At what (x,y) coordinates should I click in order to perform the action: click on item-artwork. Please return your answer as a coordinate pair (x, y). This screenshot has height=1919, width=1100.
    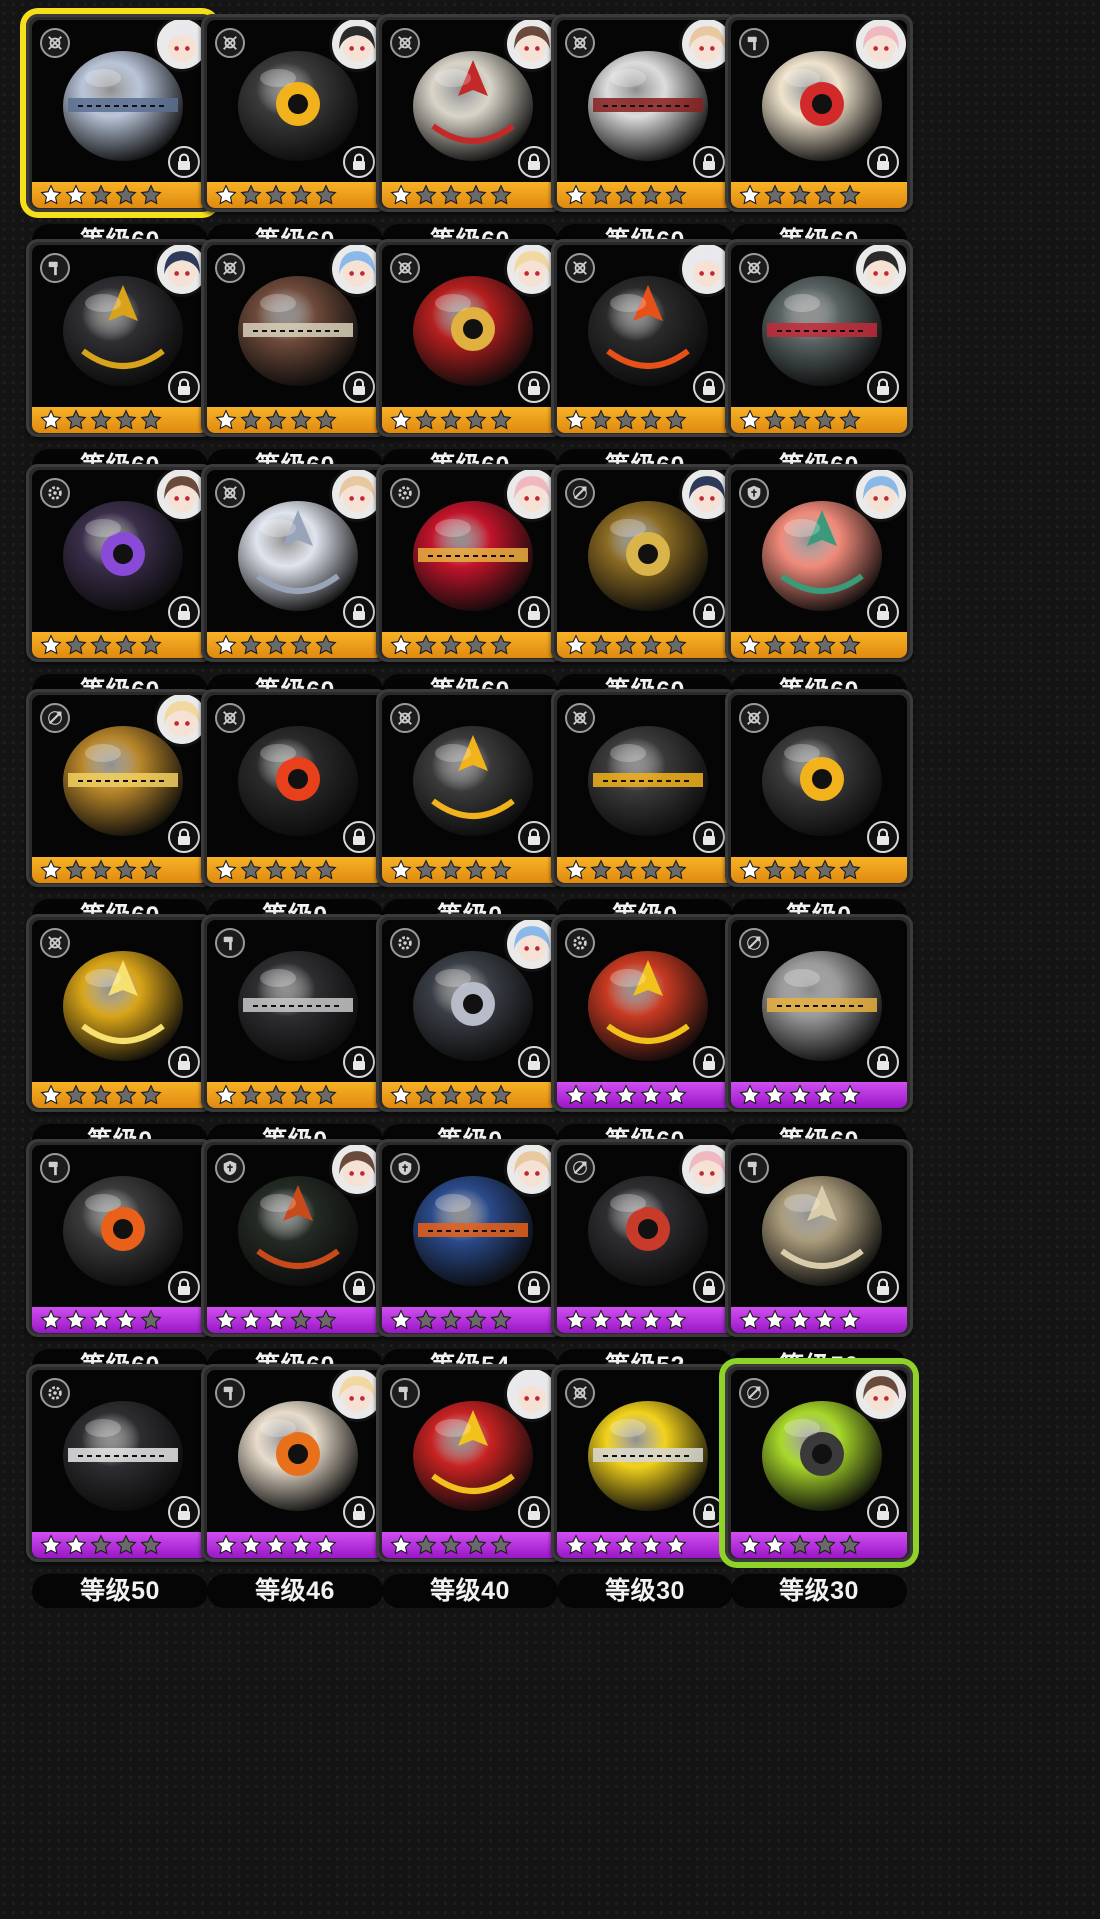
    Looking at the image, I should click on (298, 781).